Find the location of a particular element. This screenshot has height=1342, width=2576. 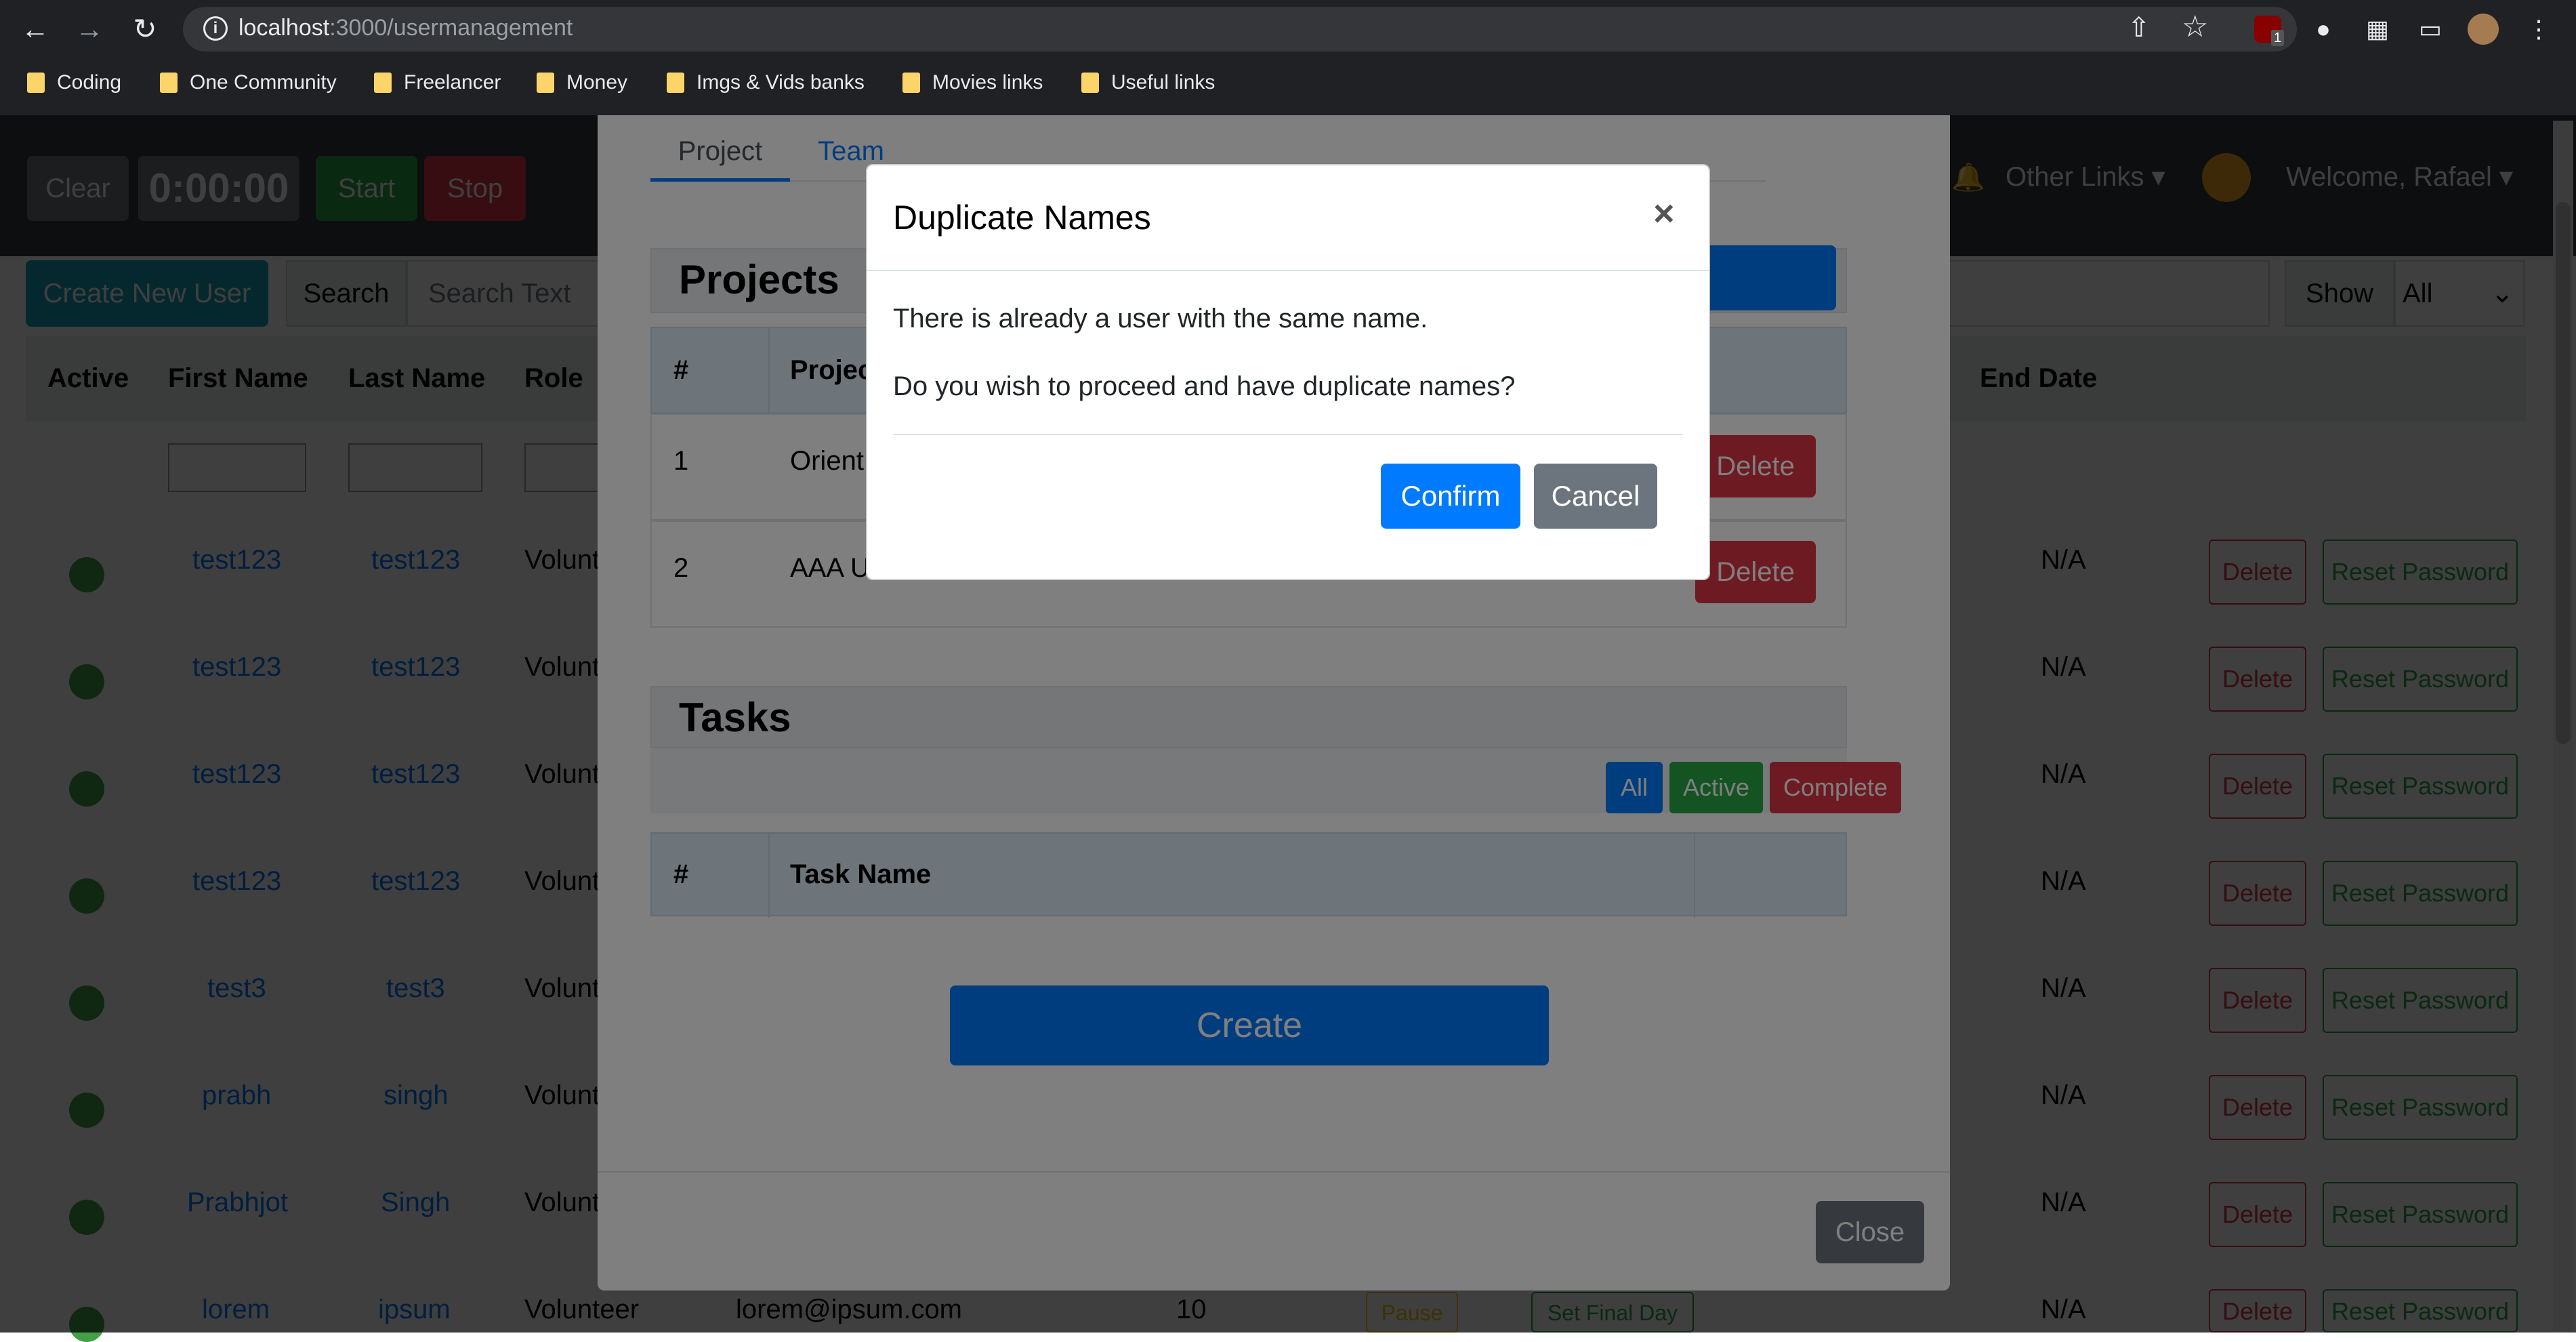

bookmark-label: Coding is located at coordinates (89, 83).